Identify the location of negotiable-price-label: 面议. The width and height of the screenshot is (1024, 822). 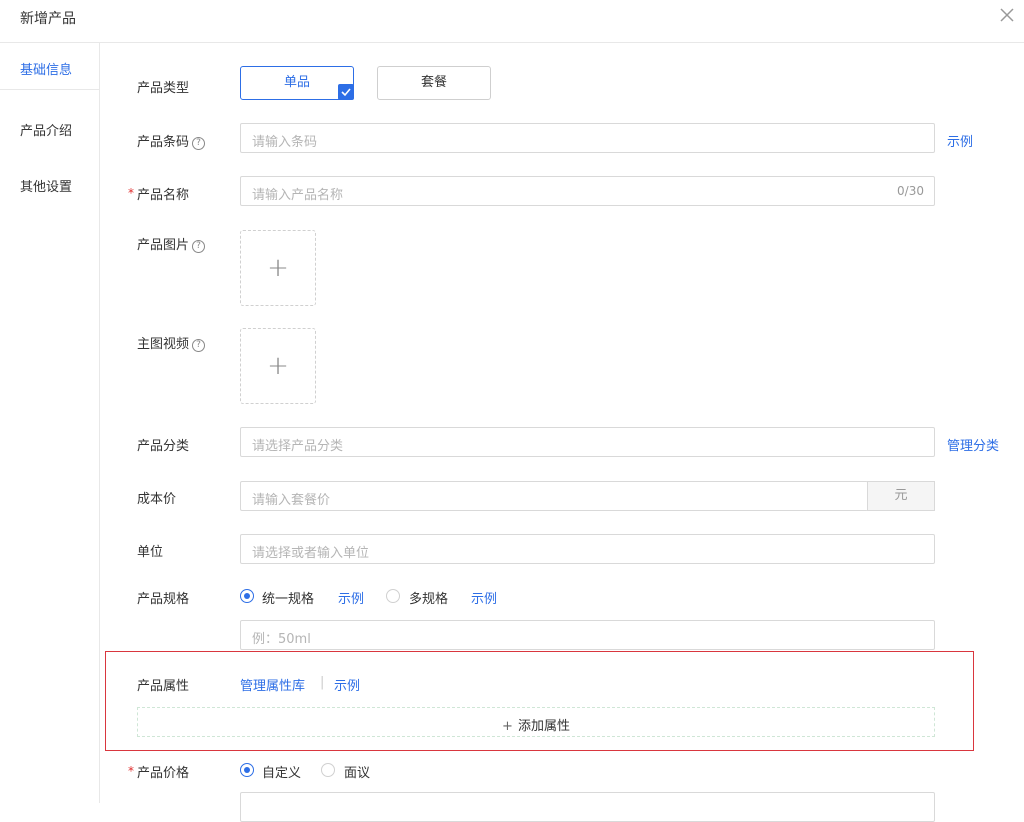
(357, 771).